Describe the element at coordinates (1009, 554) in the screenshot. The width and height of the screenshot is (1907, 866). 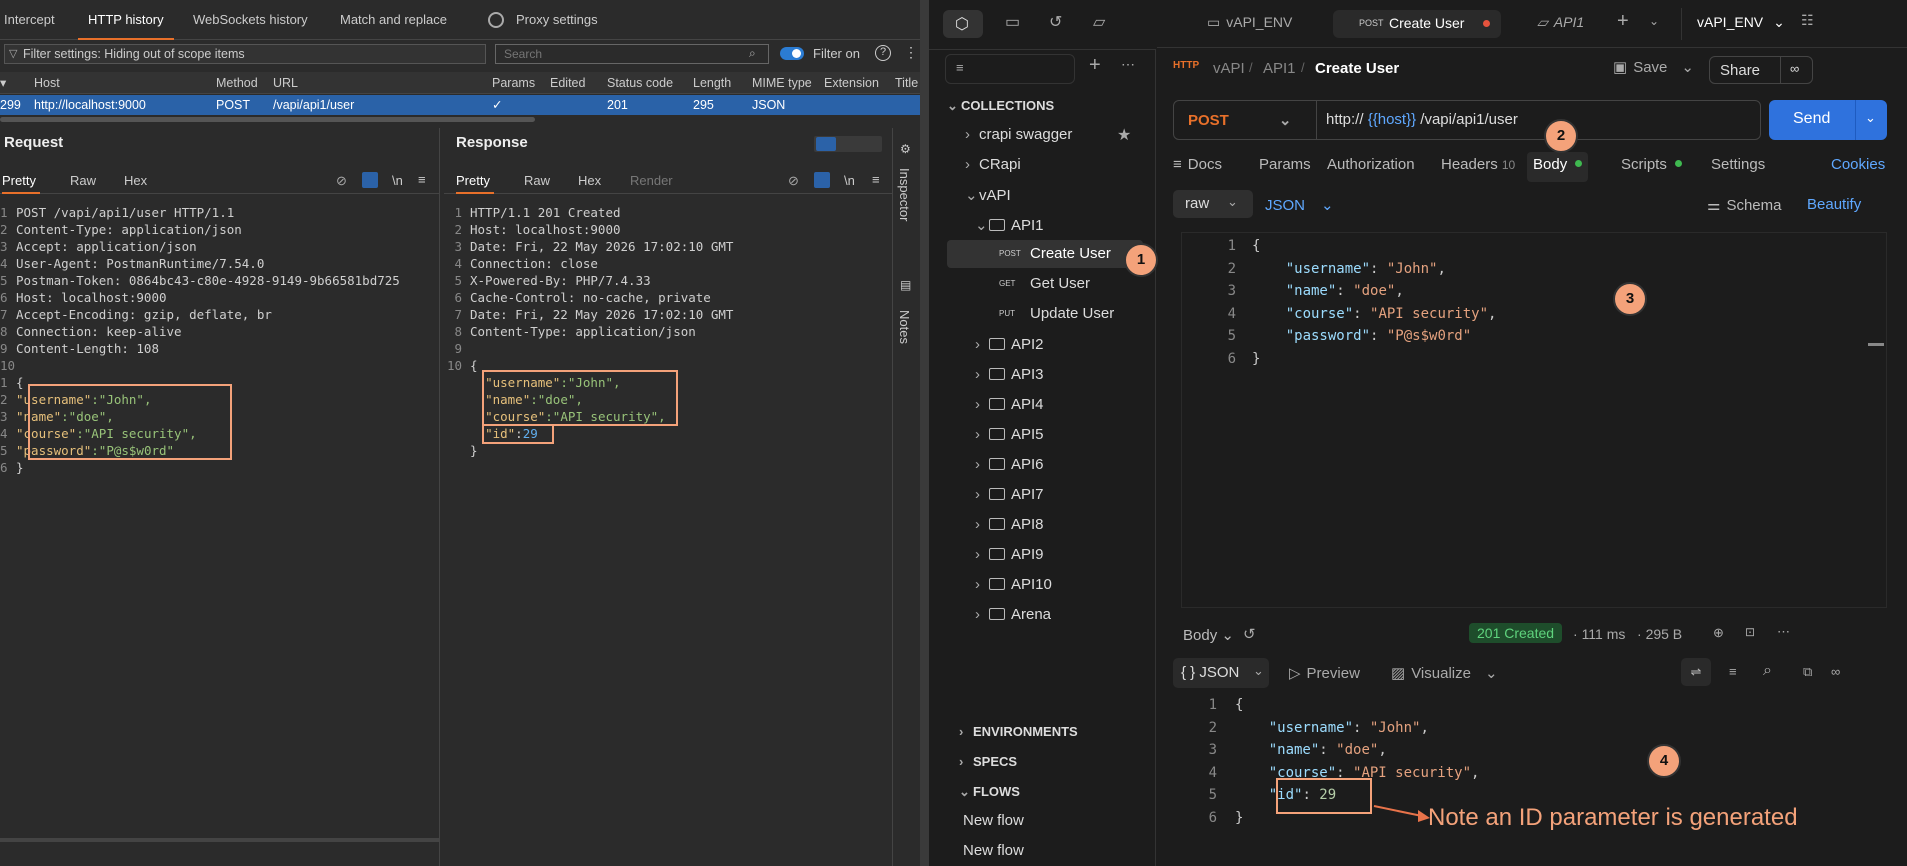
I see `sidebar-item-api9: › API9` at that location.